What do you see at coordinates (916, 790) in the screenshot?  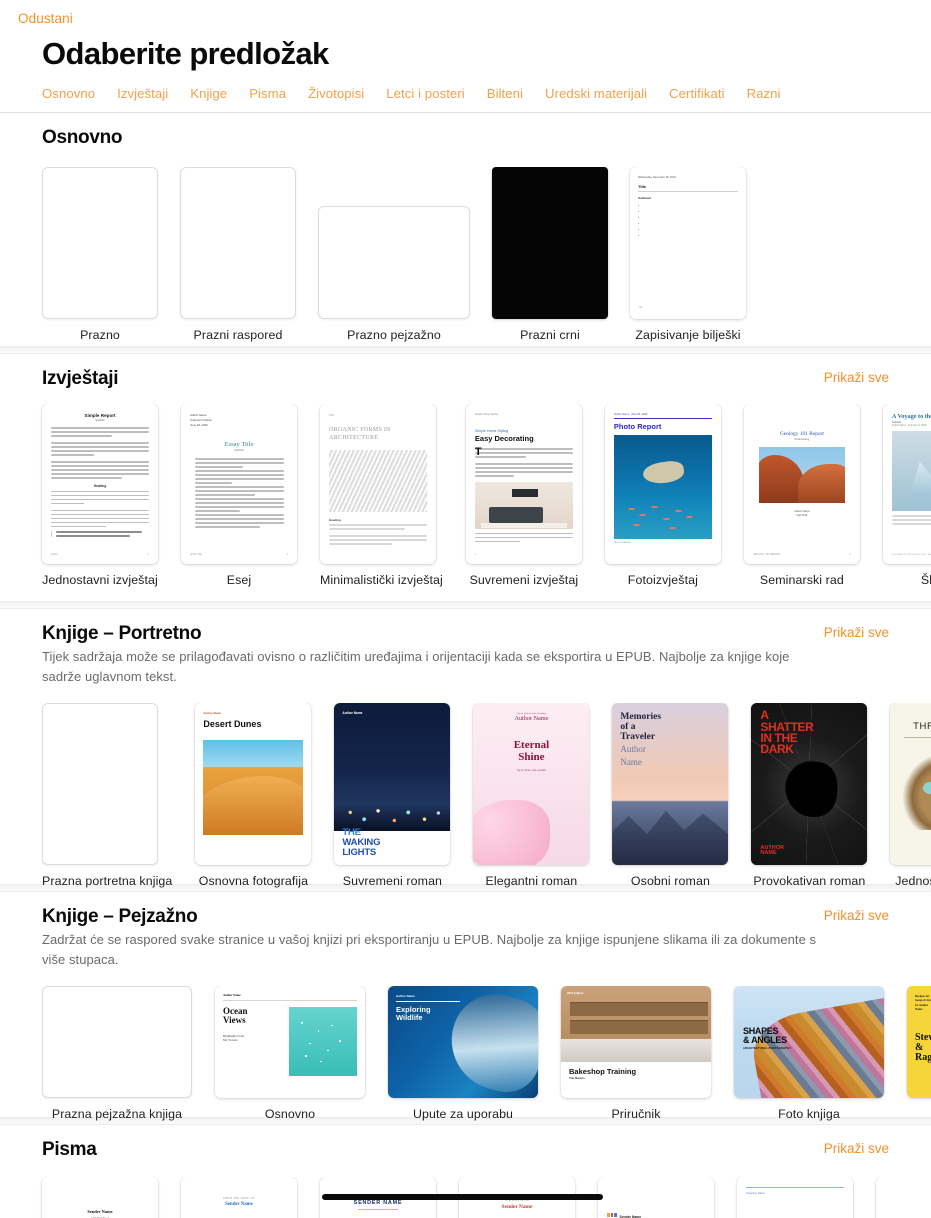 I see `image-nest` at bounding box center [916, 790].